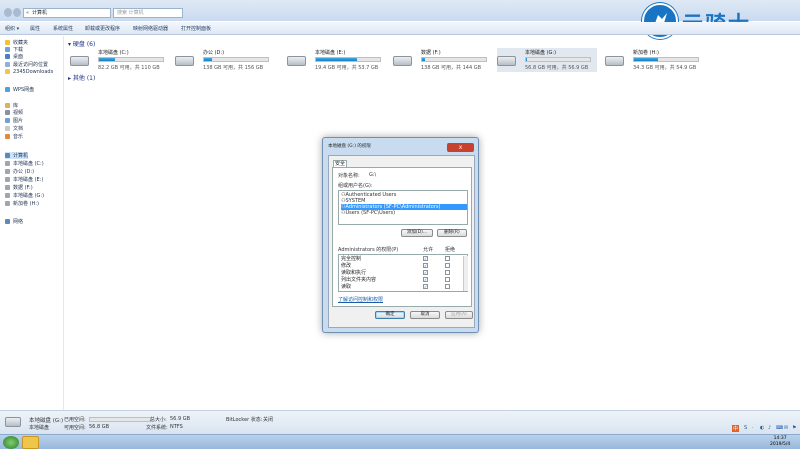  I want to click on tray-icon: ⚑, so click(794, 428).